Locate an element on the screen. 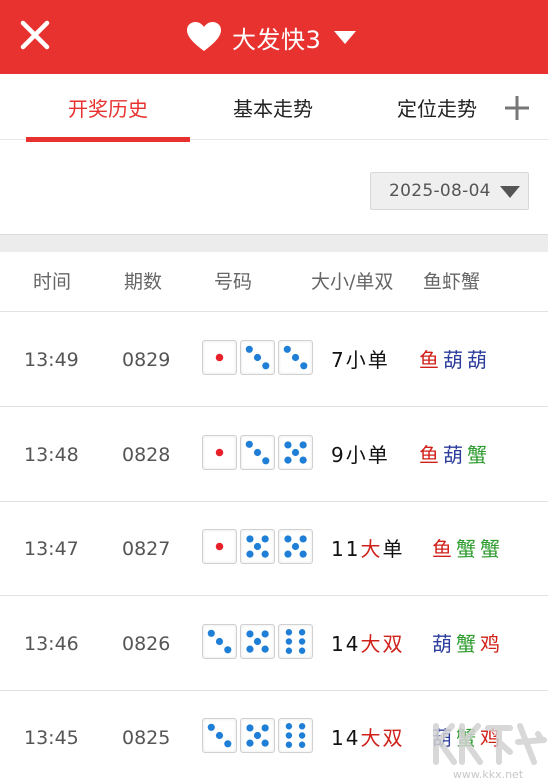  close-icon is located at coordinates (35, 35).